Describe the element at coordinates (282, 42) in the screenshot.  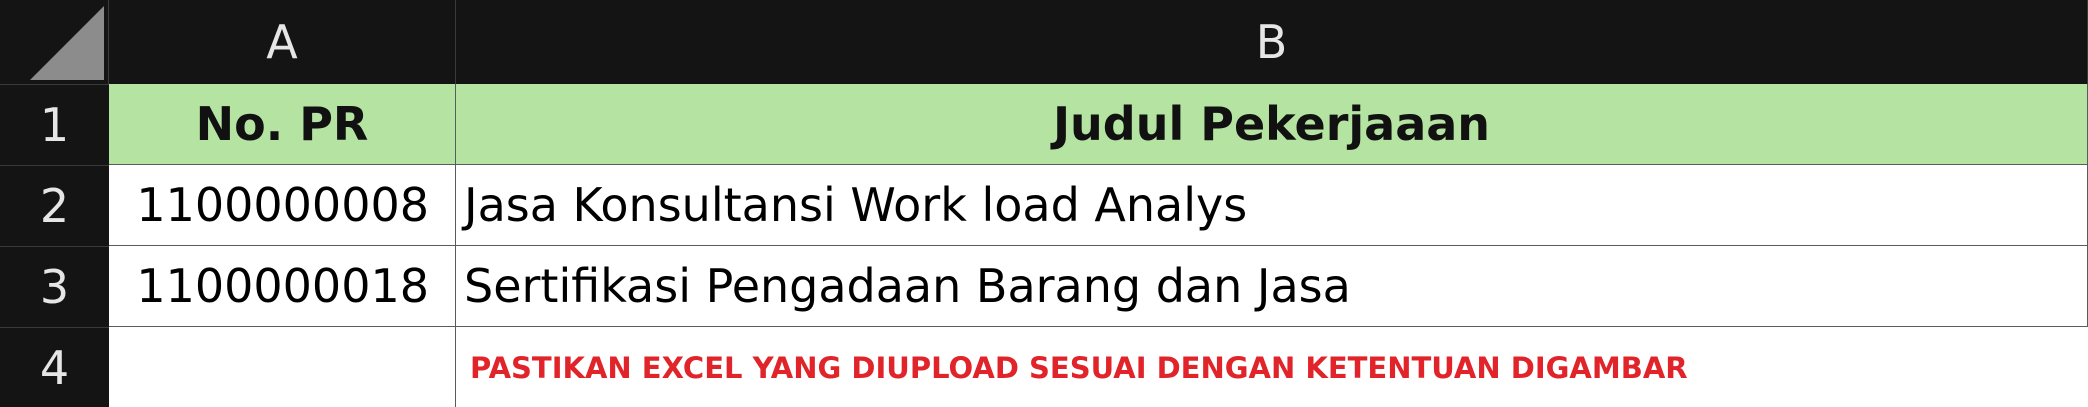
I see `column-header-a: A` at that location.